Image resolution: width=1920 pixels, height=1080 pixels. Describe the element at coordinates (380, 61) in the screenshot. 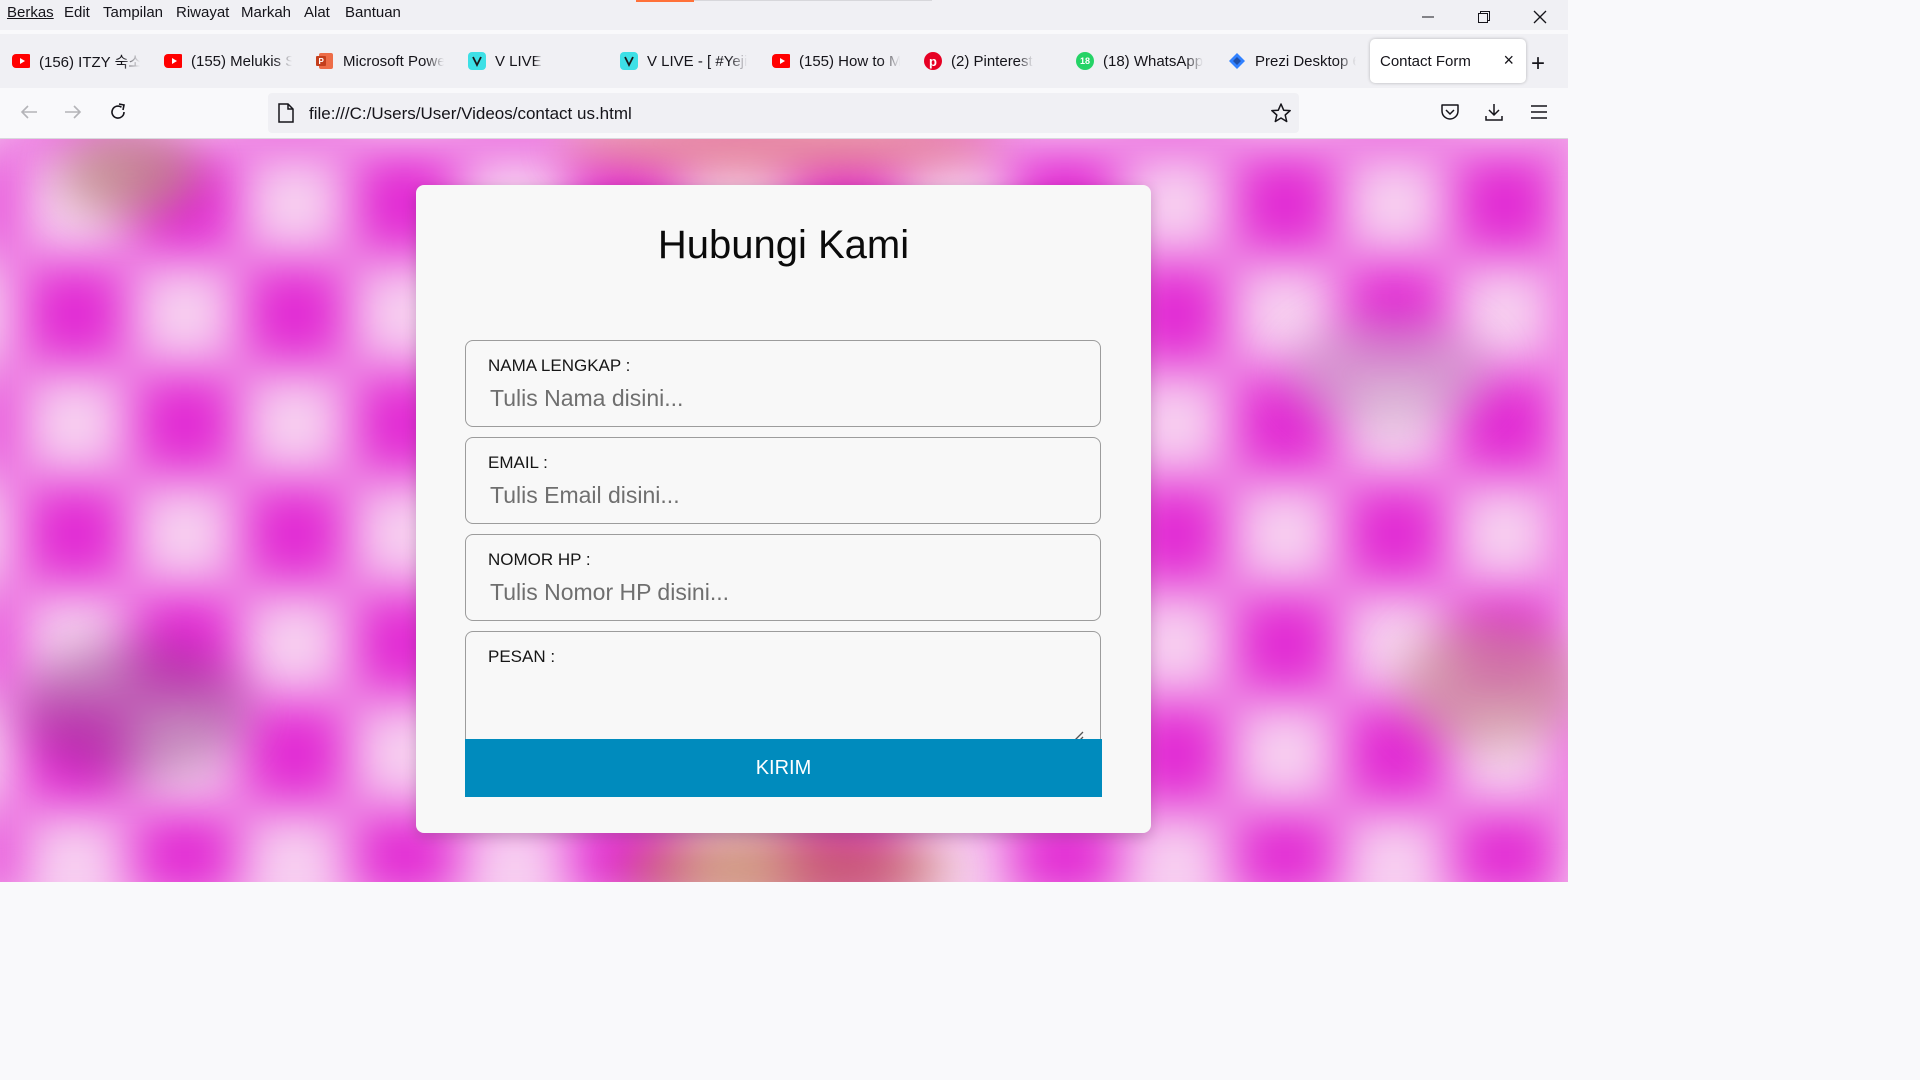

I see `tab-powerpoint: P Microsoft PowerPoint` at that location.